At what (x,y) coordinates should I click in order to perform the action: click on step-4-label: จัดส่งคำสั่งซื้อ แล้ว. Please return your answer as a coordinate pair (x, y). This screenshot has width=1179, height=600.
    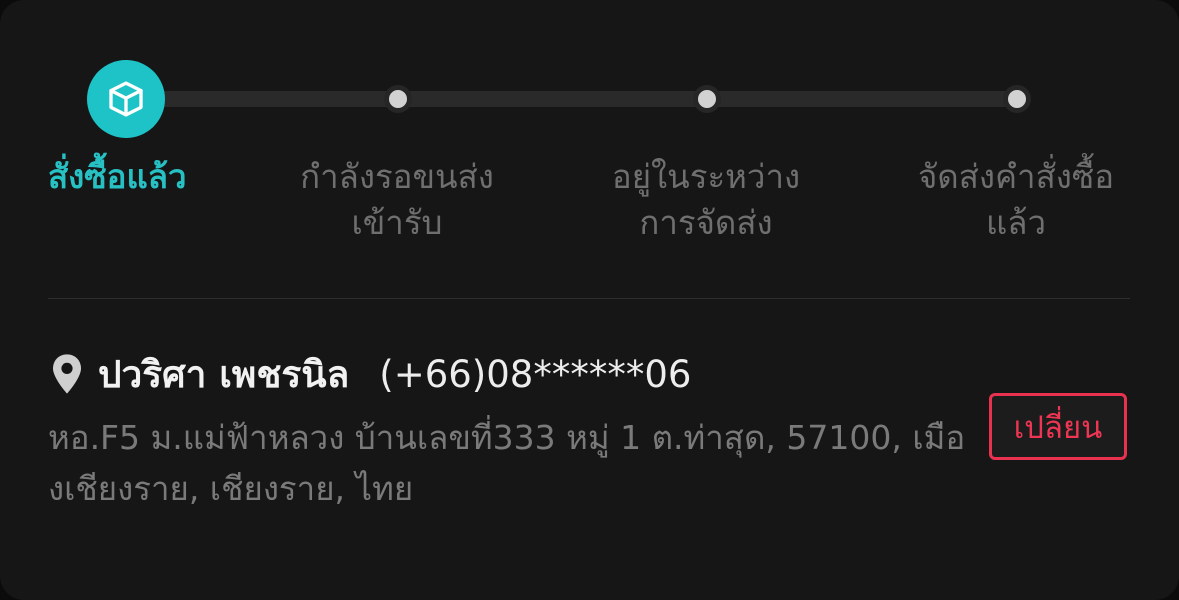
    Looking at the image, I should click on (1016, 199).